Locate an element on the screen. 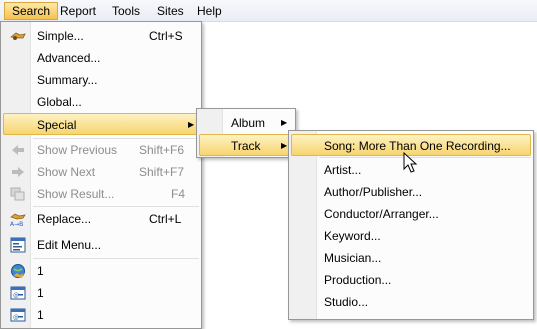 This screenshot has width=537, height=329. menu-item-simple: Simple... Ctrl+S is located at coordinates (101, 36).